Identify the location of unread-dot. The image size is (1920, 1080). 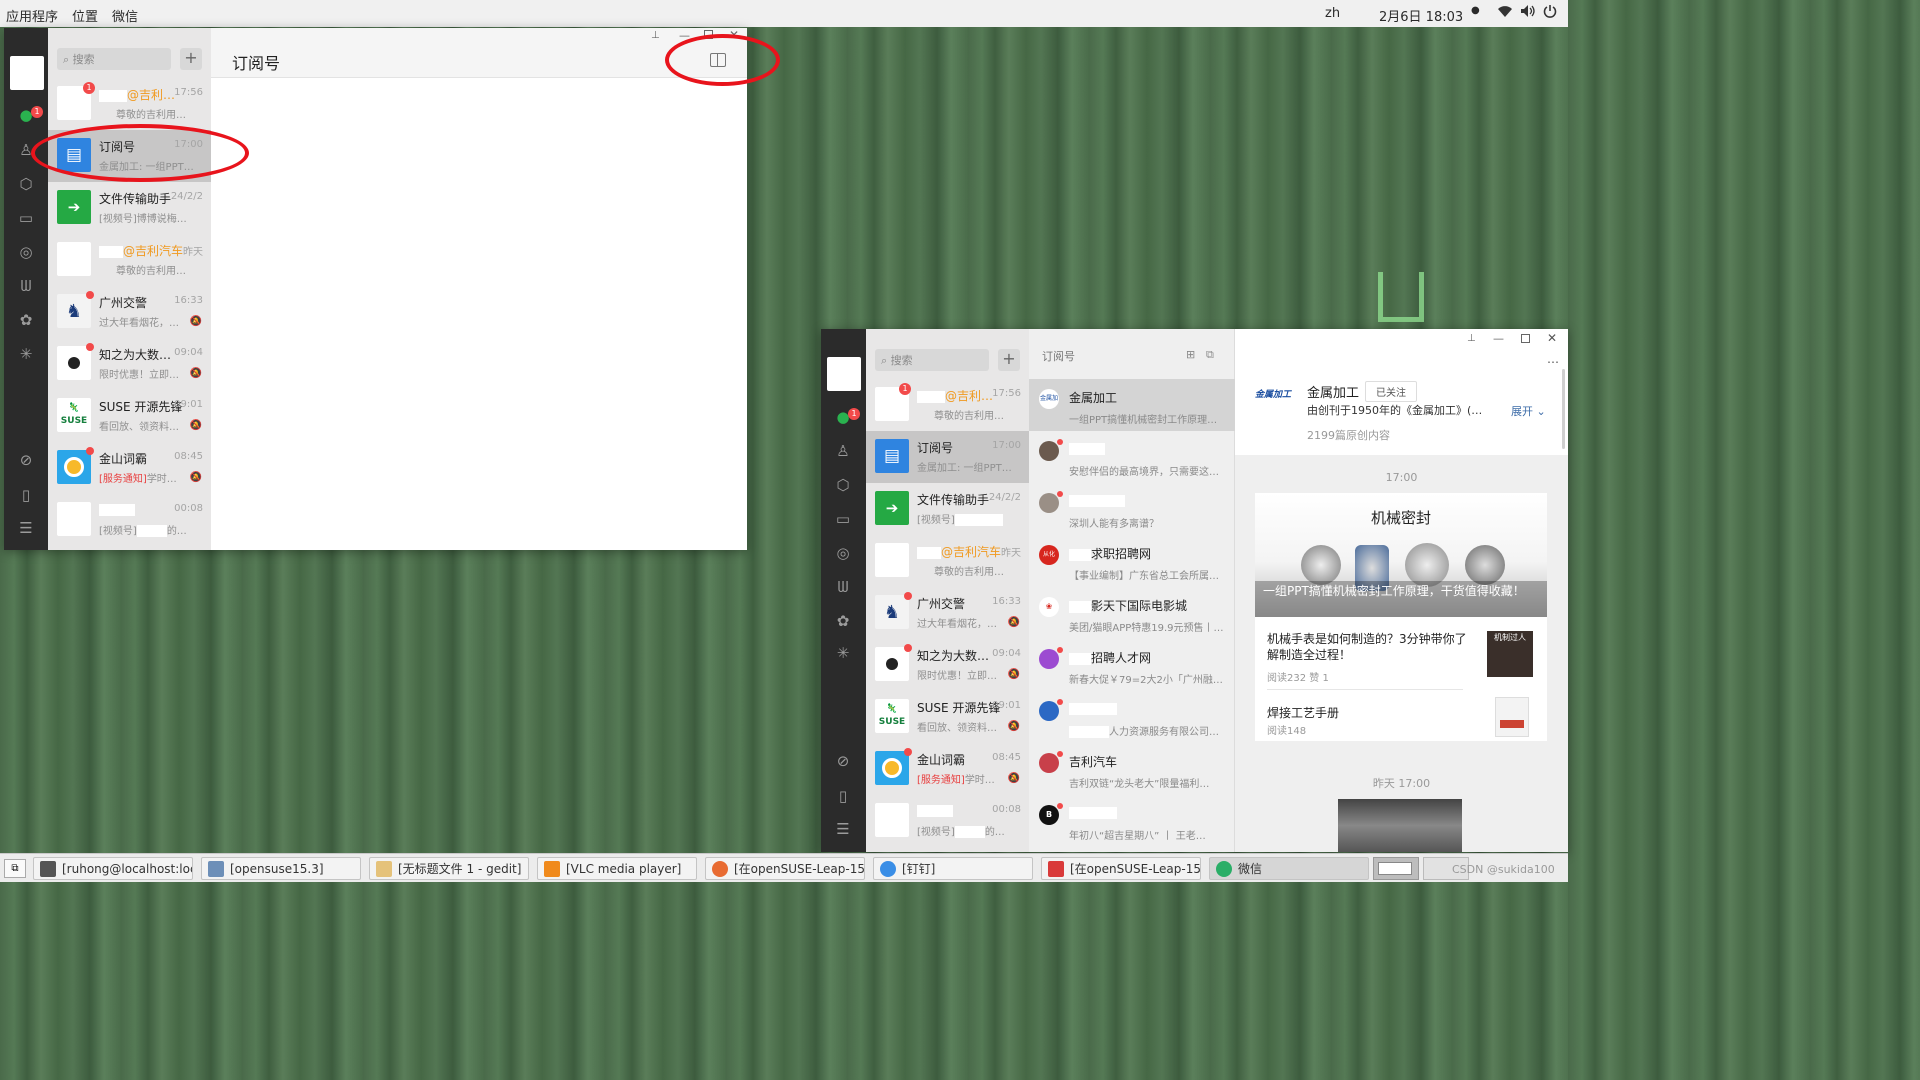
(908, 596).